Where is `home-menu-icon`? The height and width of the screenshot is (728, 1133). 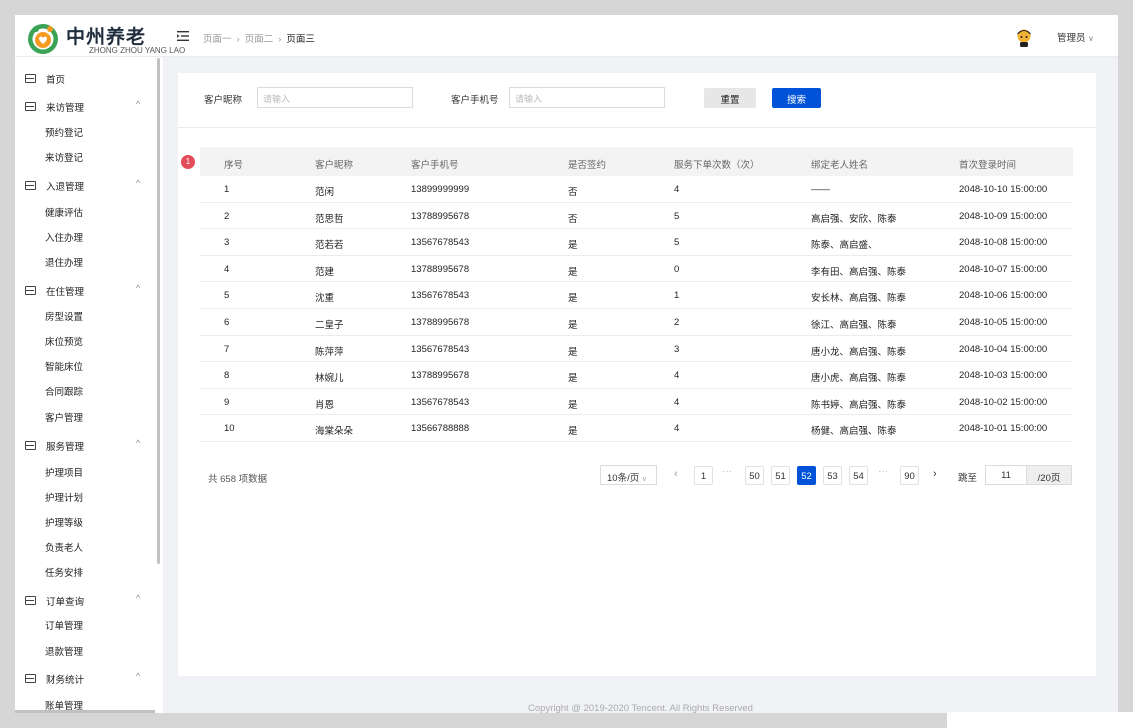 home-menu-icon is located at coordinates (30, 78).